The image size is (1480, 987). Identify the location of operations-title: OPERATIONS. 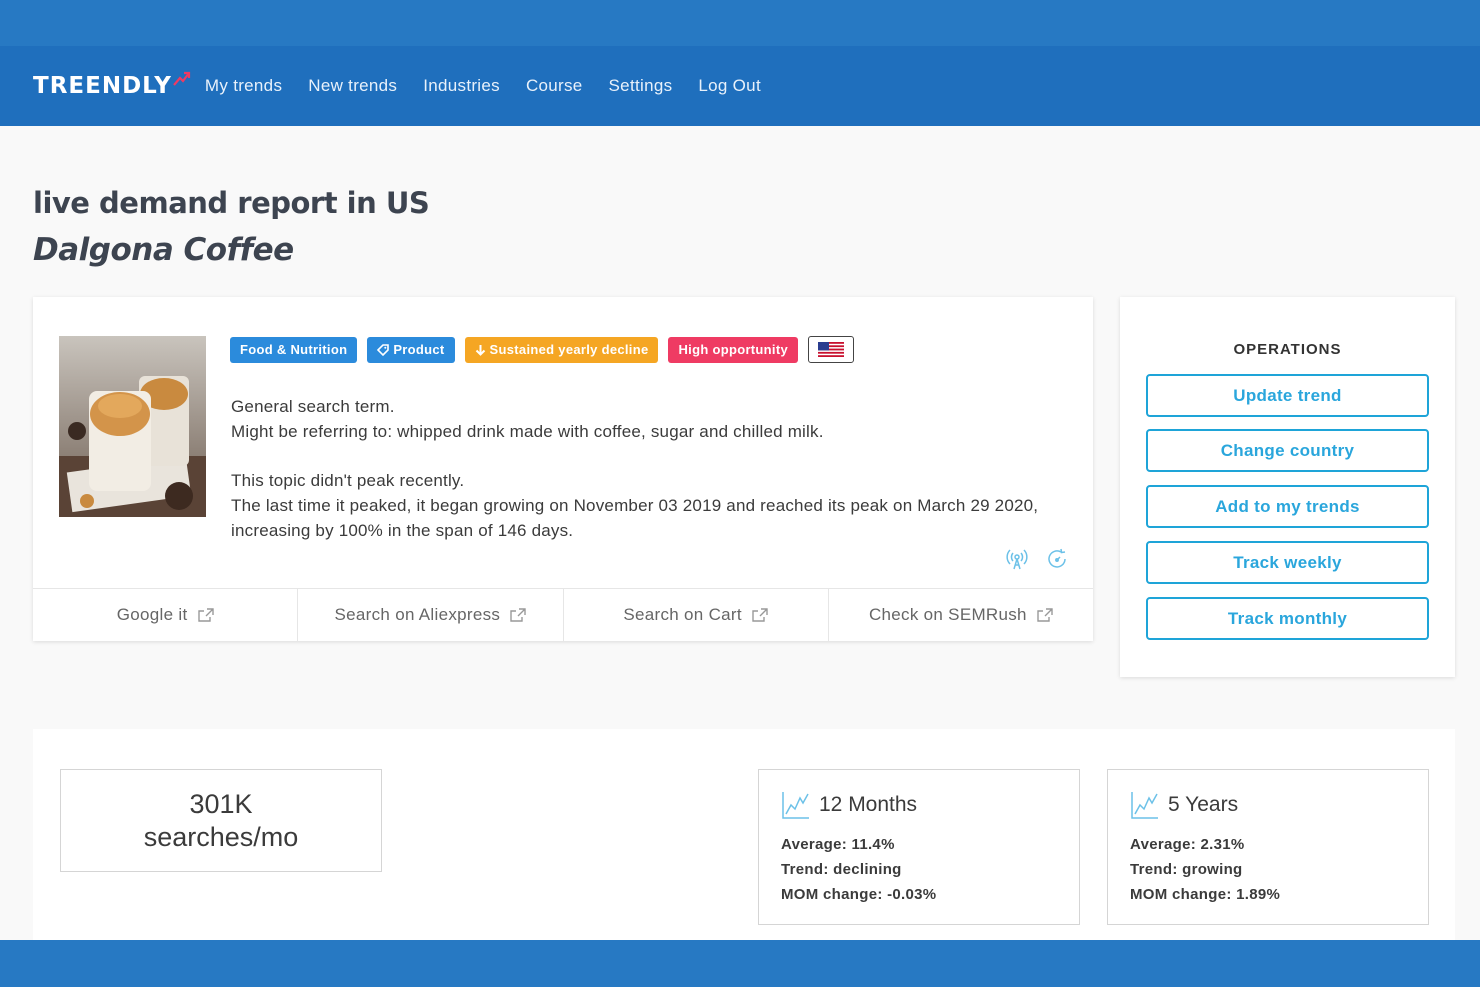
(1287, 349).